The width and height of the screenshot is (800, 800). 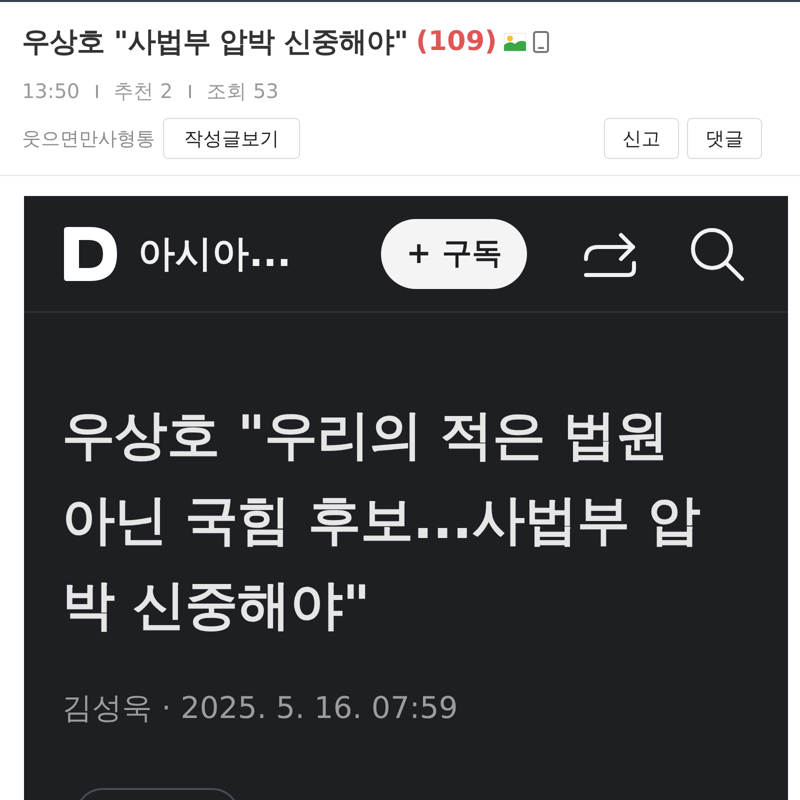 I want to click on author-name: 웃으면만사형통, so click(x=88, y=139).